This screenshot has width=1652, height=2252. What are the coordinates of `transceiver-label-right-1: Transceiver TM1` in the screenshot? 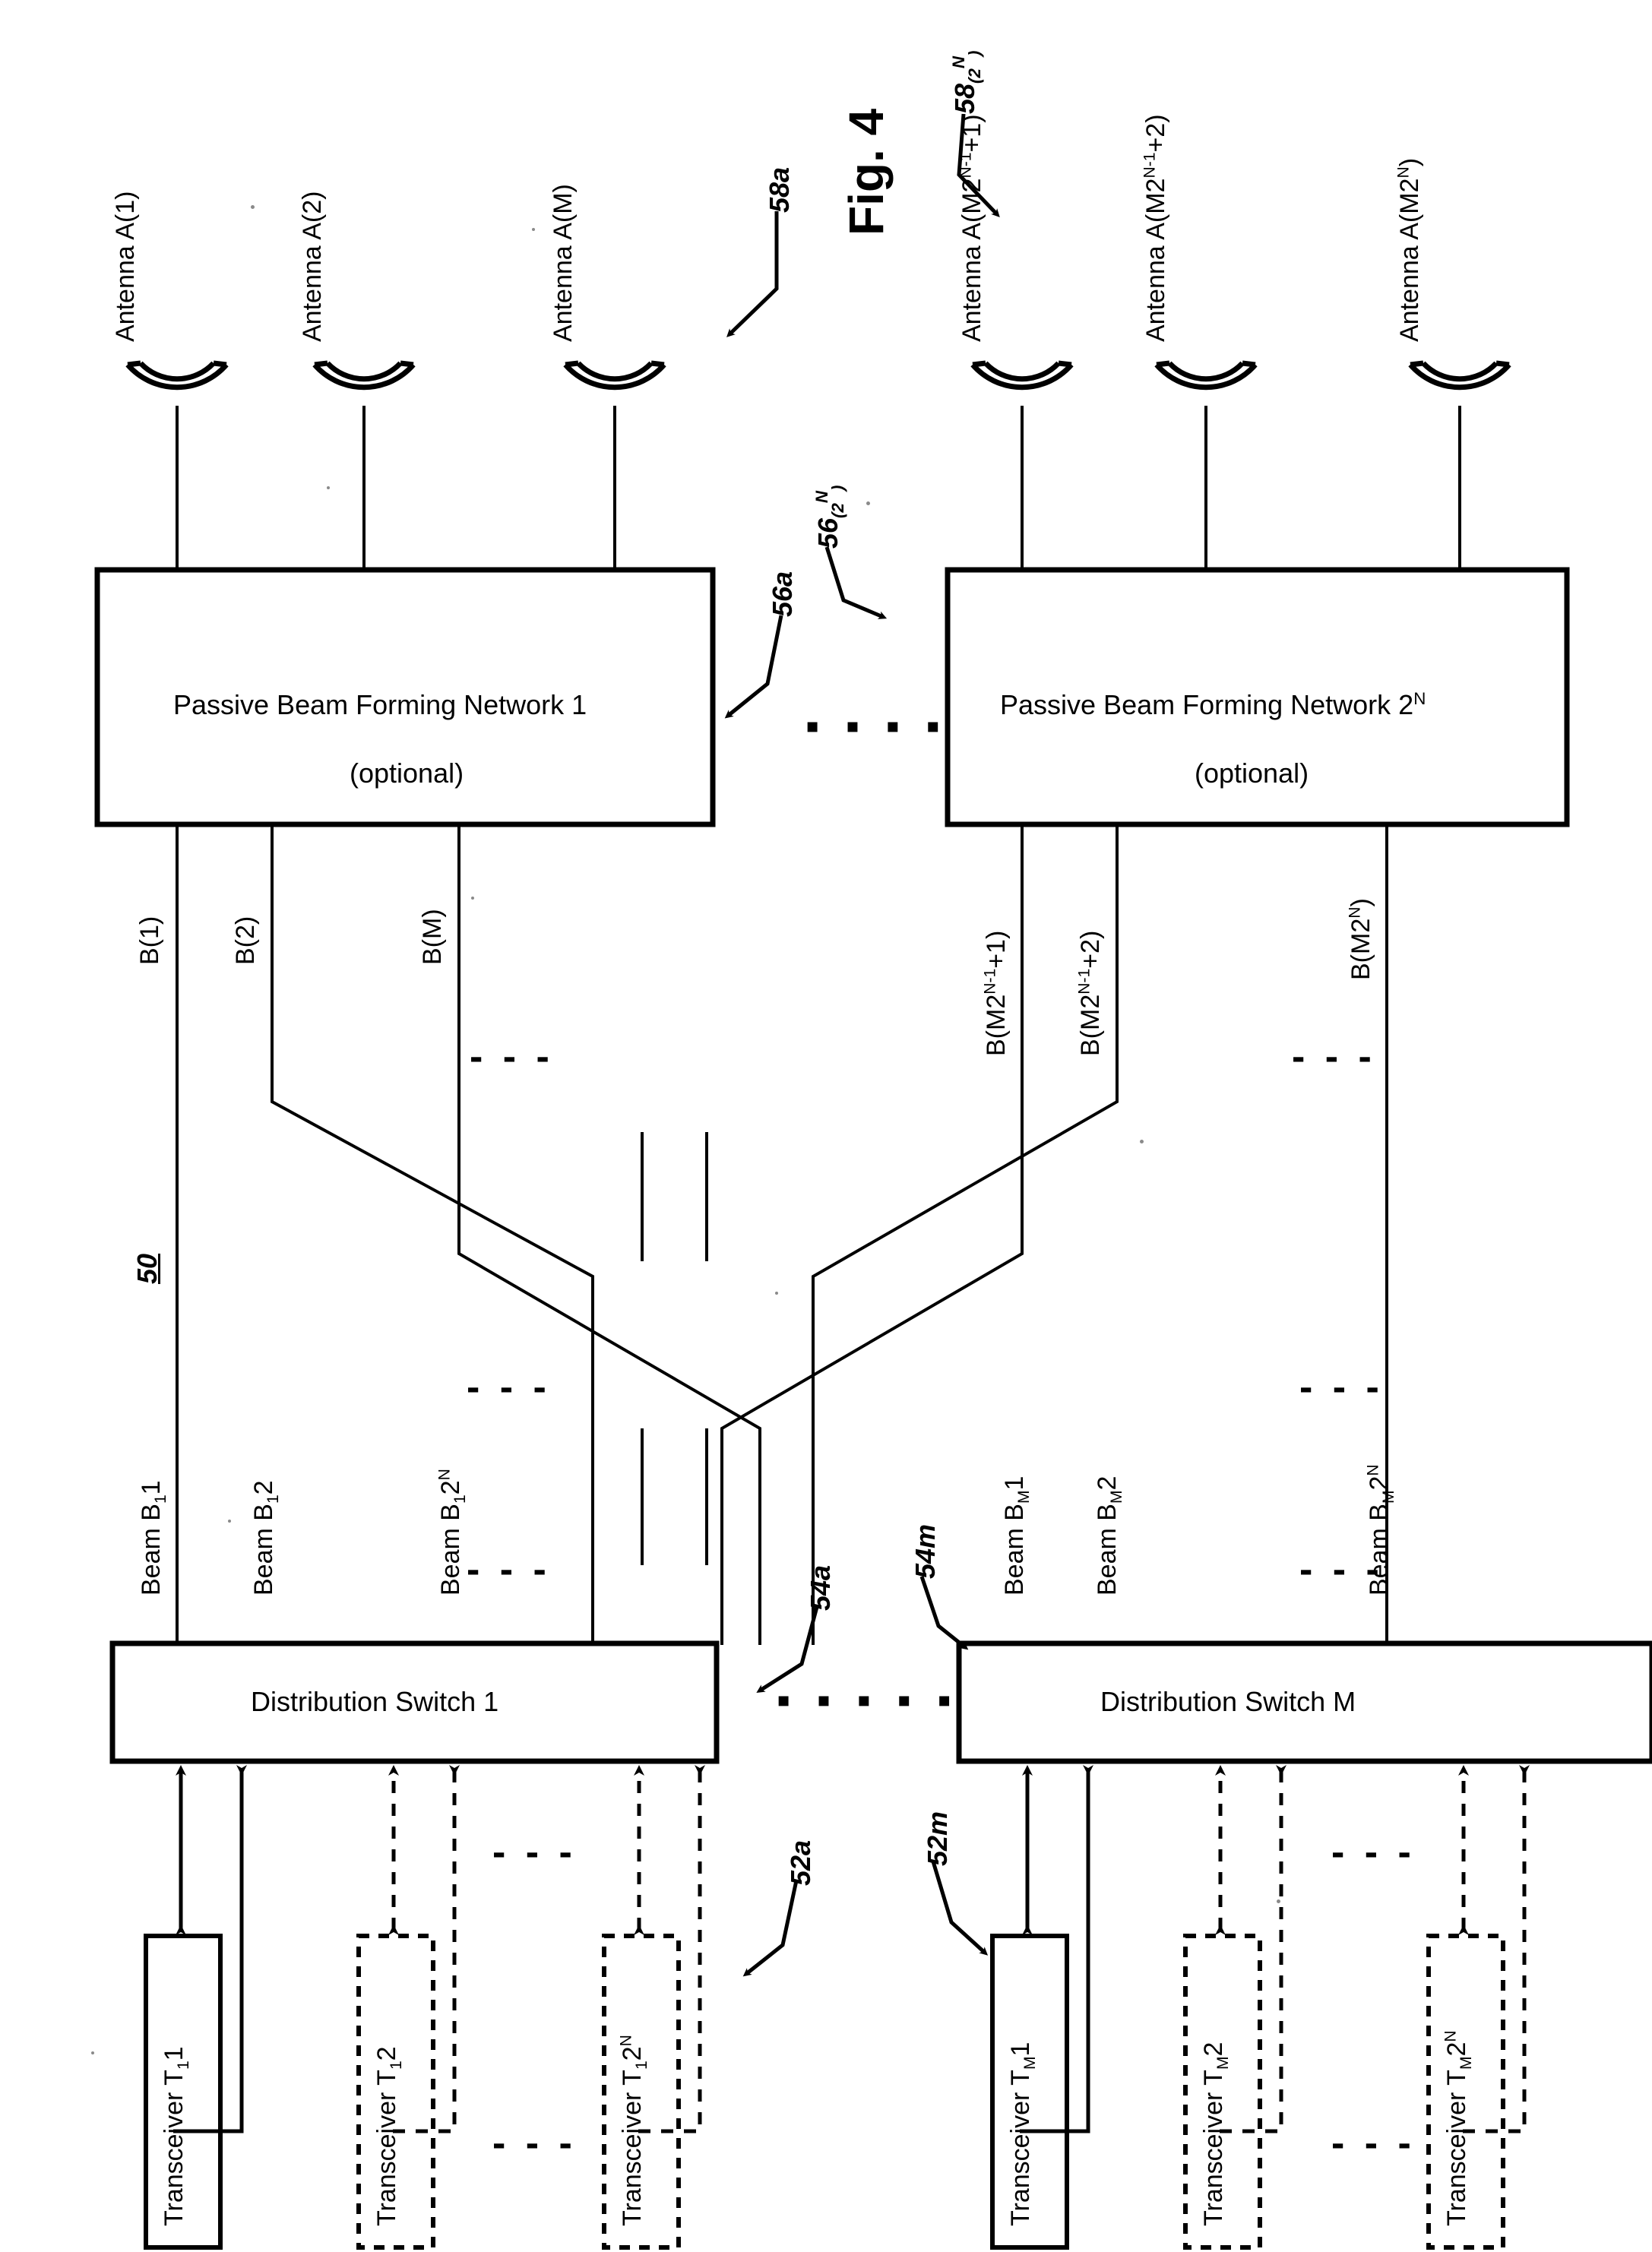 It's located at (1022, 2134).